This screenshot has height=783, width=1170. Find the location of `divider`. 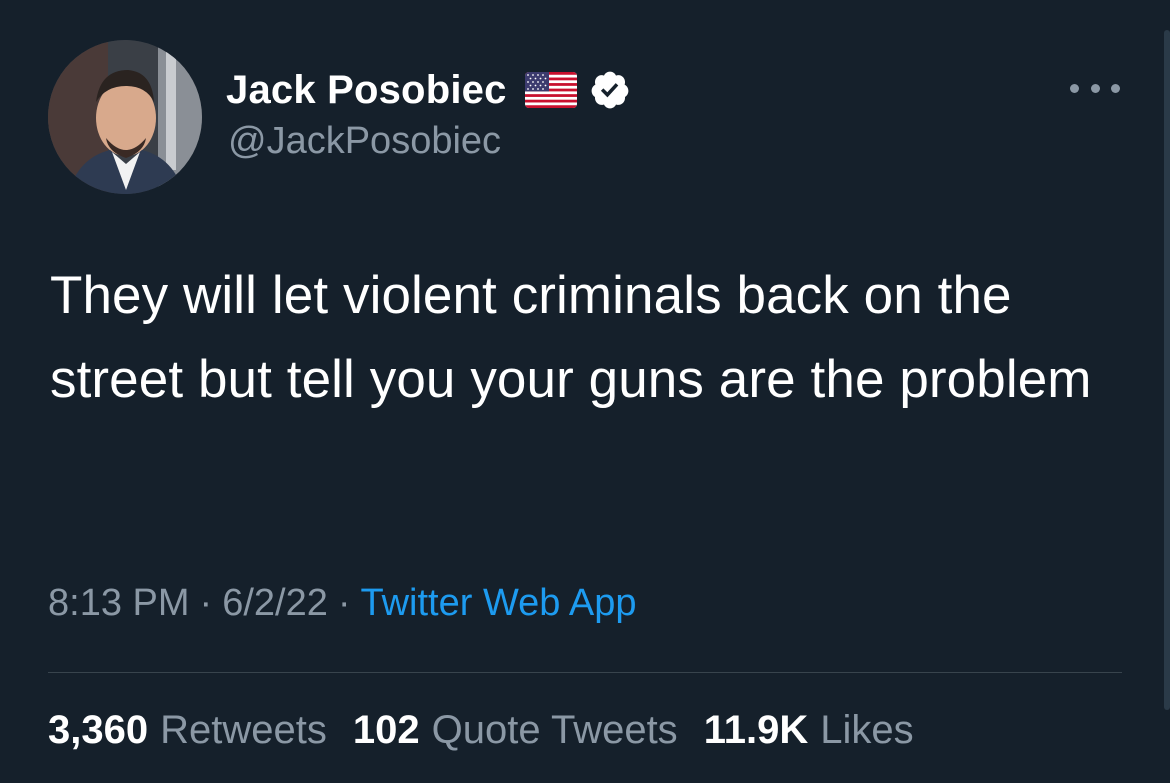

divider is located at coordinates (585, 672).